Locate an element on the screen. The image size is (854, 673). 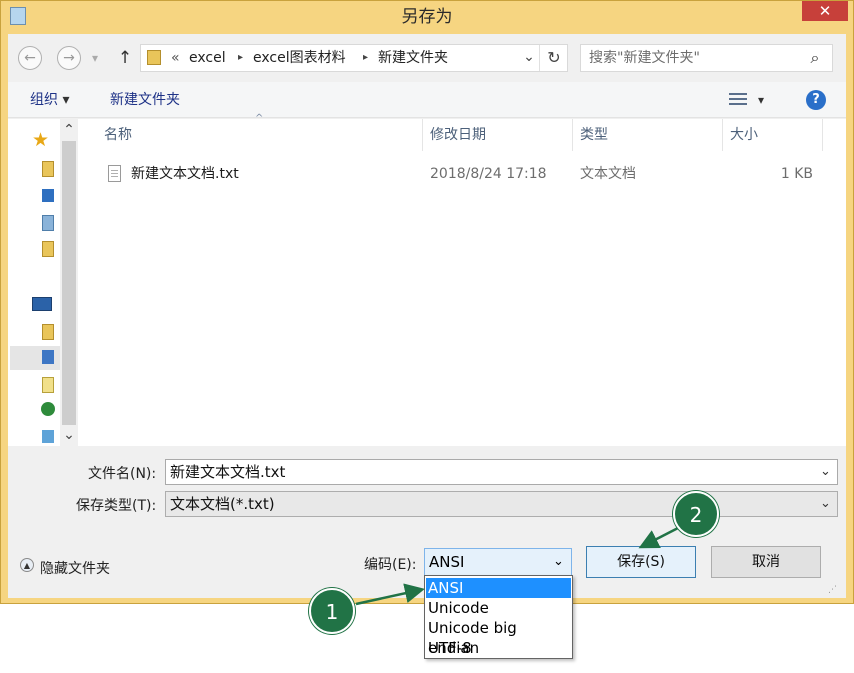
step-badge-1: 1 is located at coordinates (332, 611).